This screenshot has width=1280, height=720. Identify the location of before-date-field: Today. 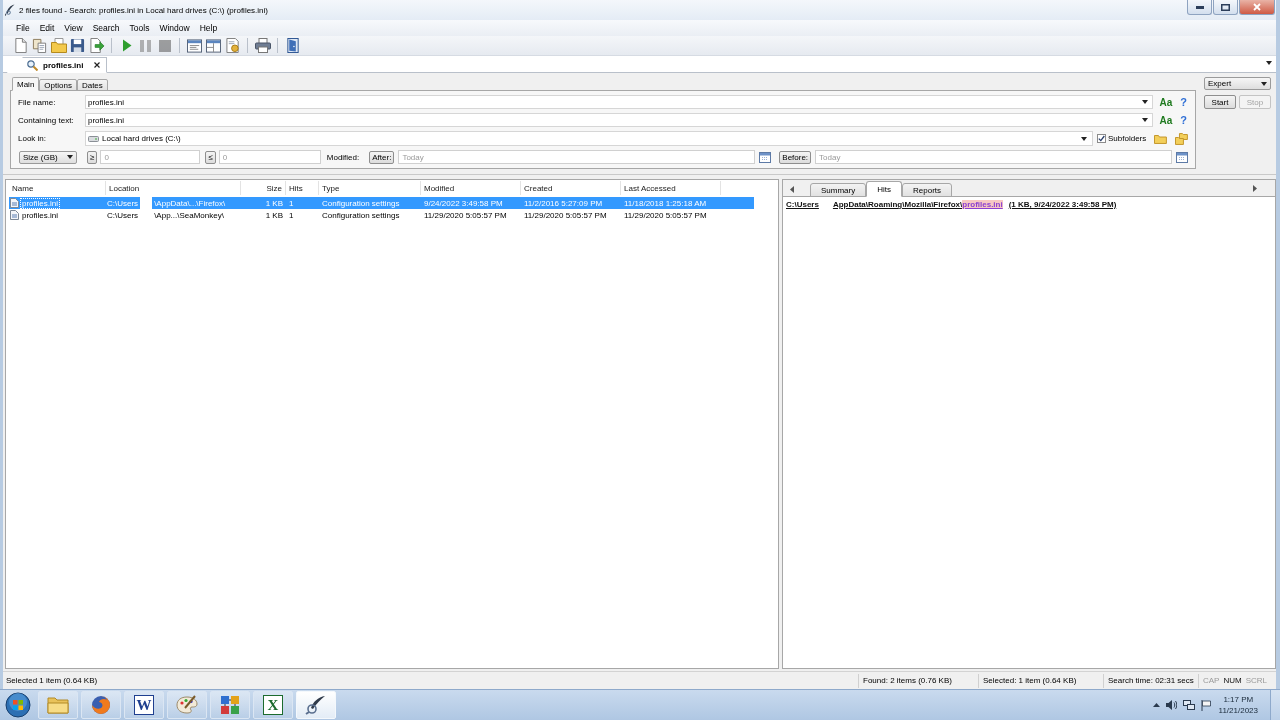
(993, 157).